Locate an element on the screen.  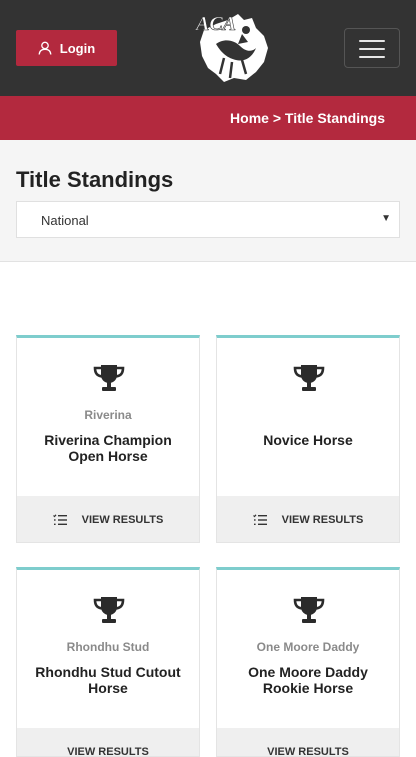
region-select-value: National is located at coordinates (65, 220).